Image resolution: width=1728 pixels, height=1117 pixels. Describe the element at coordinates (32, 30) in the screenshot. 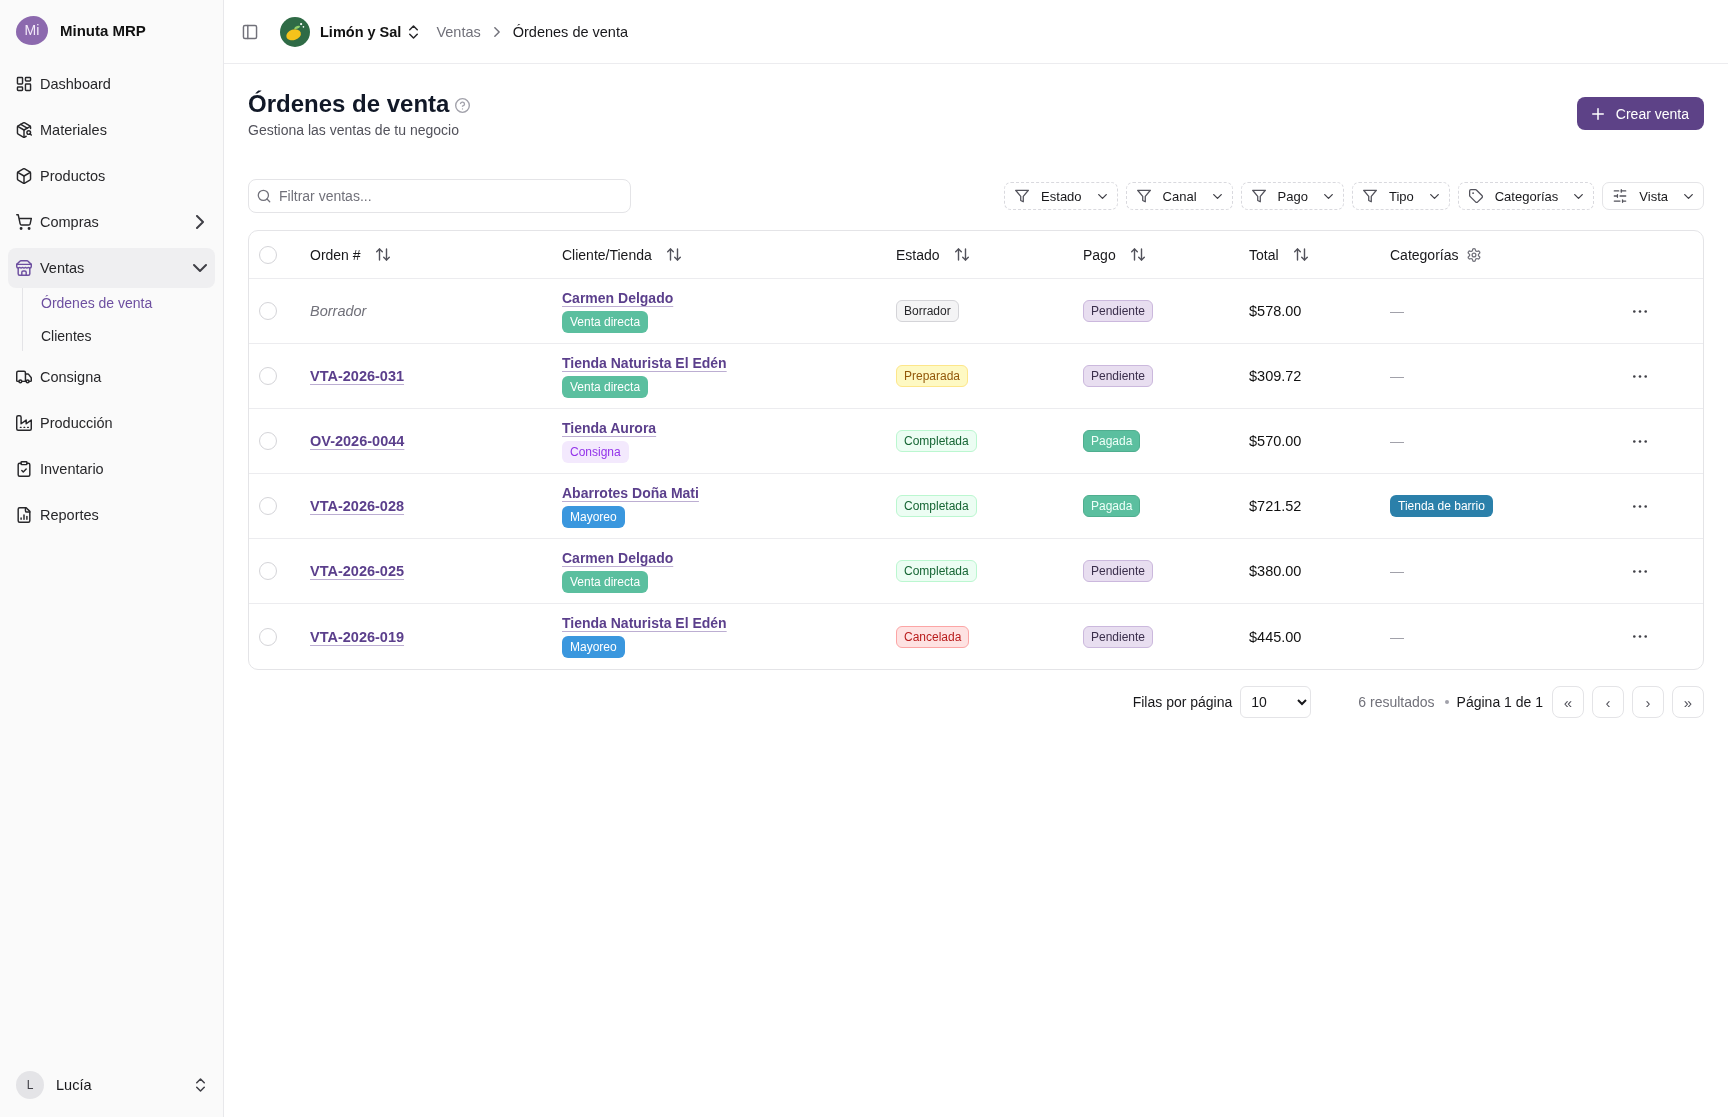

I see `app-logo: Mi` at that location.